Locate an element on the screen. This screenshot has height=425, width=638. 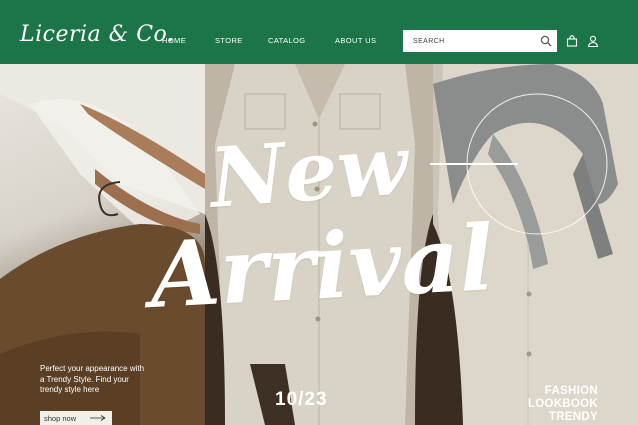
caption-trendy: TRENDY is located at coordinates (573, 417).